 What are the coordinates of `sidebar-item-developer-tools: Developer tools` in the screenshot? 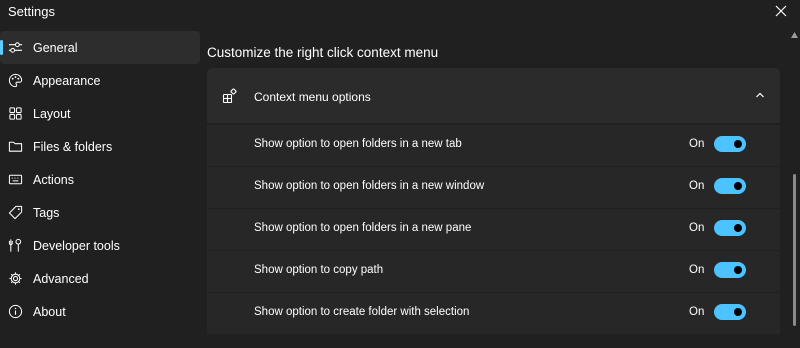 It's located at (100, 245).